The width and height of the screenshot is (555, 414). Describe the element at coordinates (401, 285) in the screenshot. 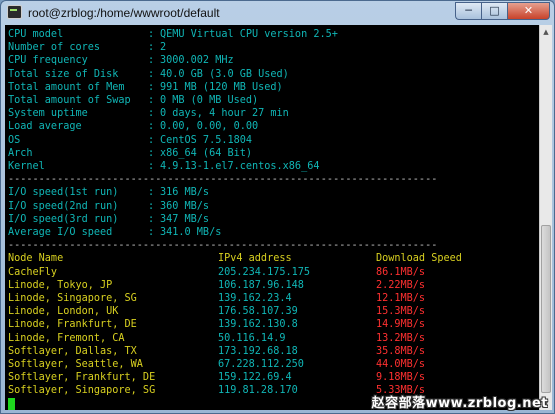

I see `download-speed: 2.22MB/s` at that location.